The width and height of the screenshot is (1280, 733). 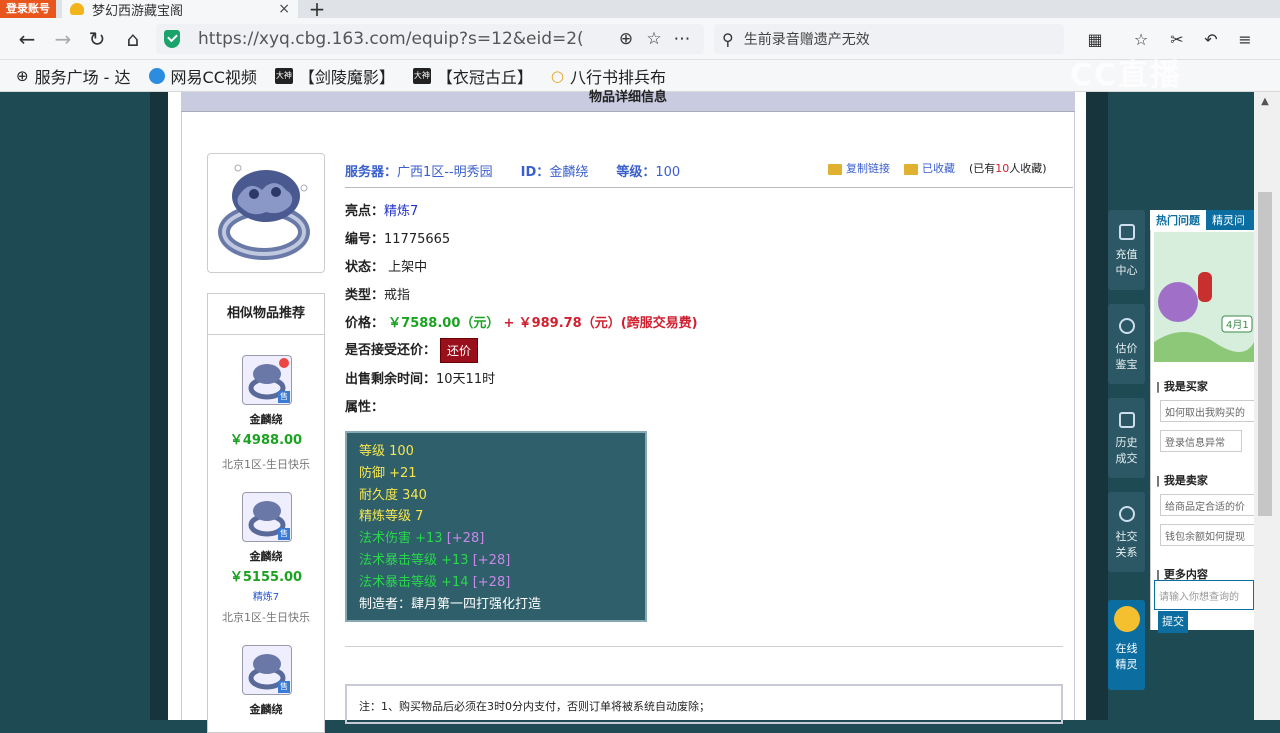 What do you see at coordinates (868, 168) in the screenshot?
I see `copy-link-label: 复制链接` at bounding box center [868, 168].